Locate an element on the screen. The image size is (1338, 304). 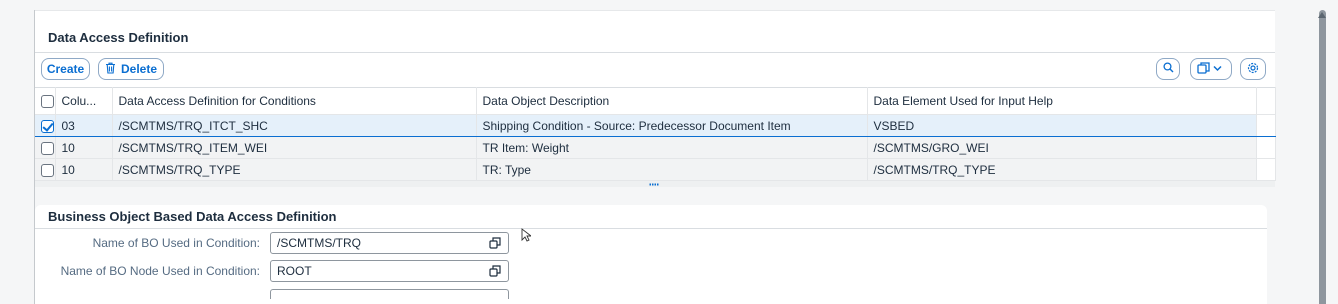
column-header-data-element: Data Element Used for Input Help is located at coordinates (1062, 101).